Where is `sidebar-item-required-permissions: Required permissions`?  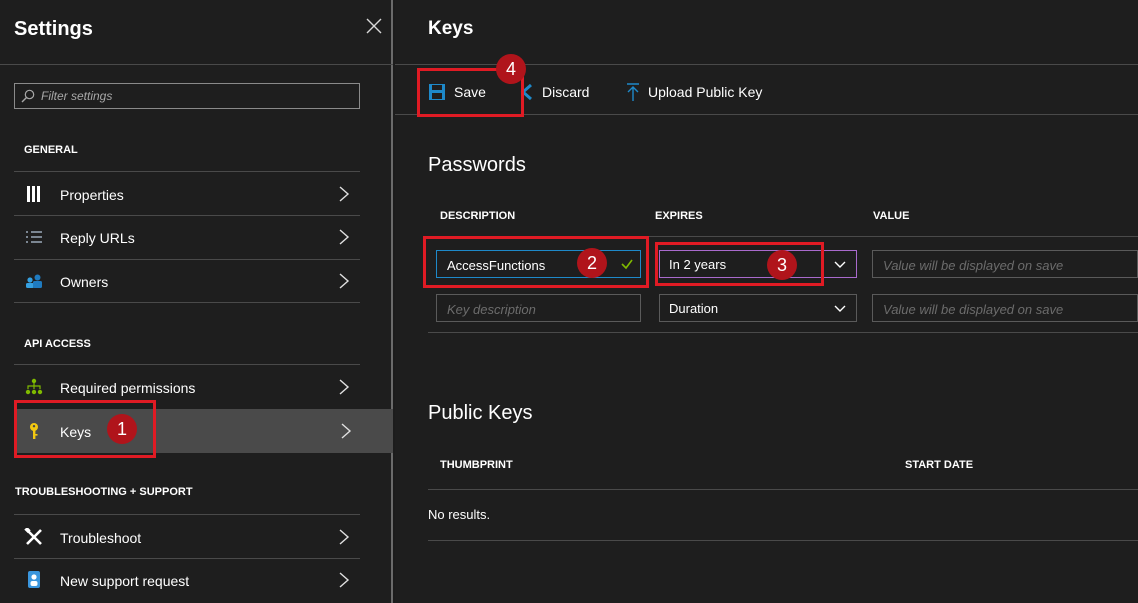 sidebar-item-required-permissions: Required permissions is located at coordinates (187, 387).